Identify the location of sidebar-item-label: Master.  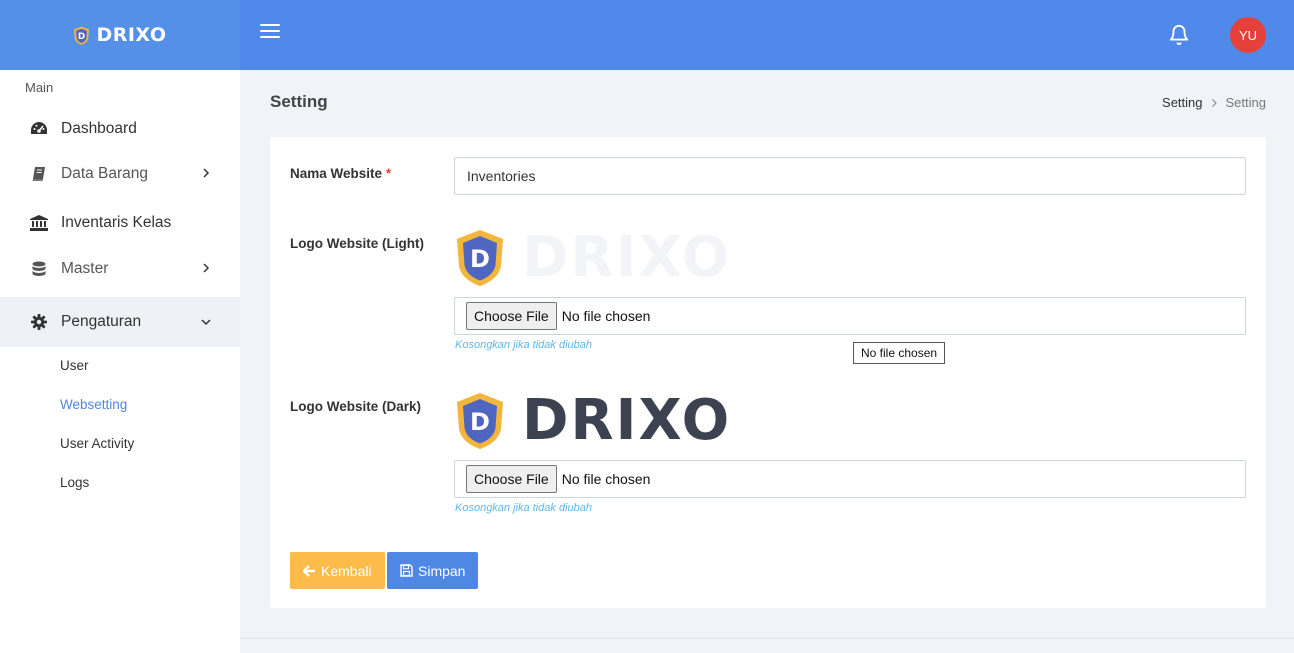
(85, 268).